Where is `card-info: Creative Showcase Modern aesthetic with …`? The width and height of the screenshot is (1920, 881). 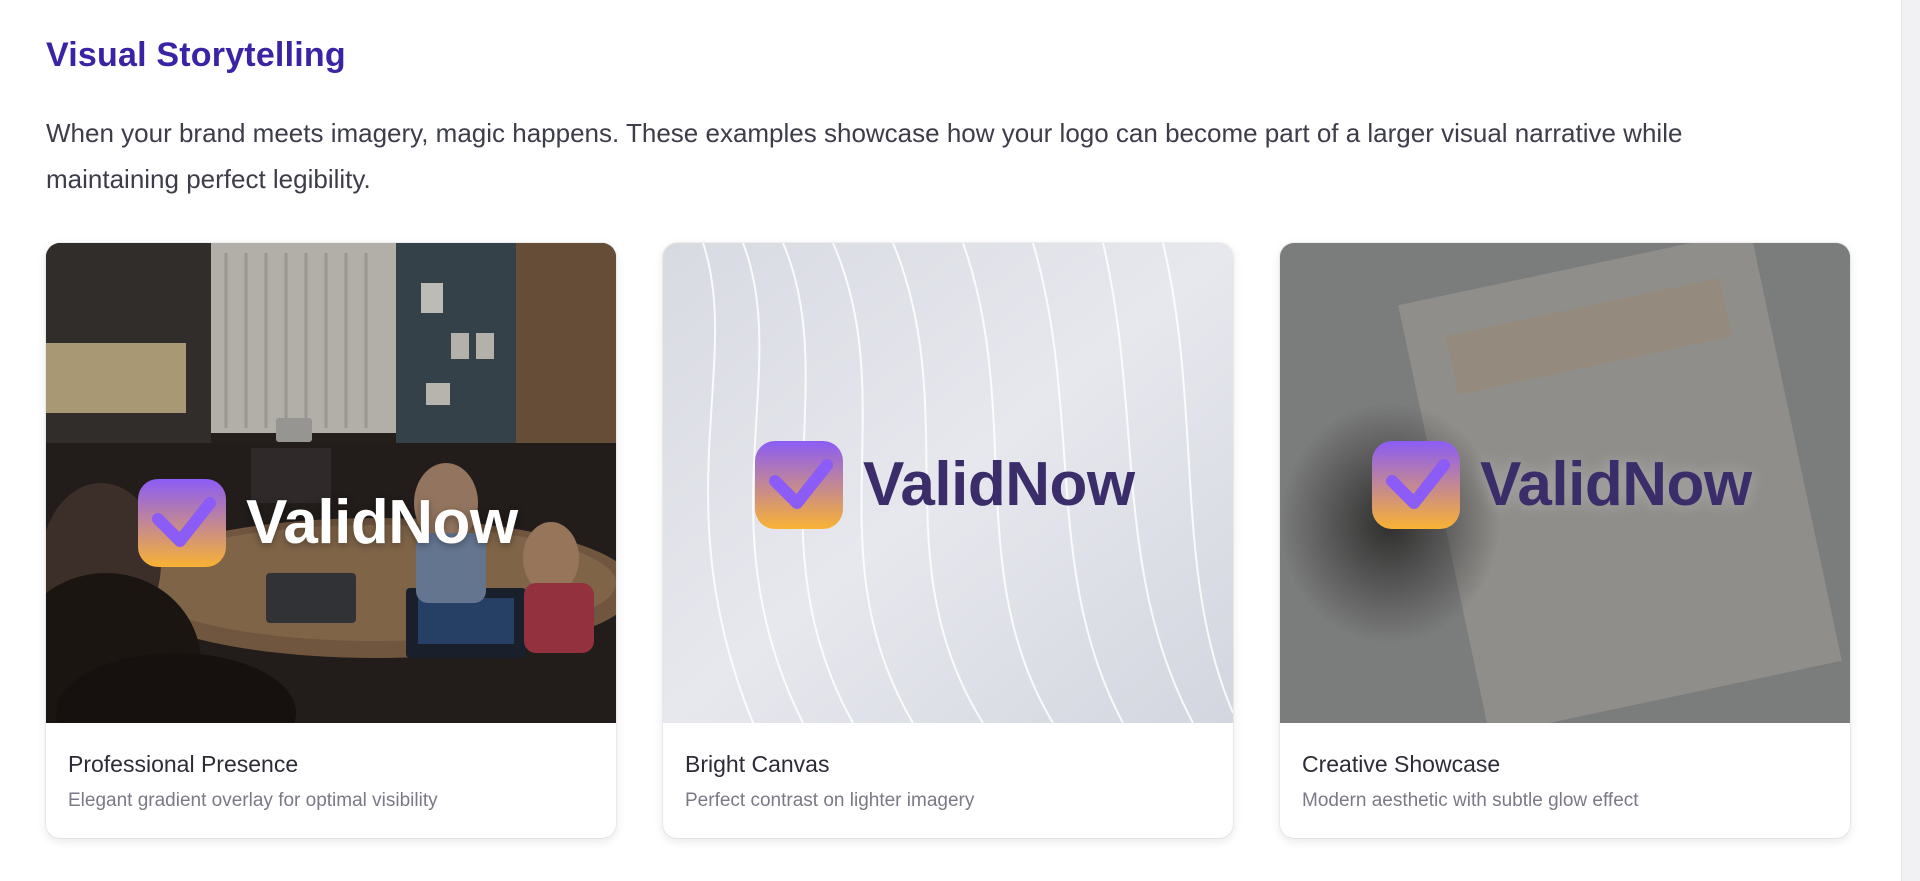 card-info: Creative Showcase Modern aesthetic with … is located at coordinates (1565, 781).